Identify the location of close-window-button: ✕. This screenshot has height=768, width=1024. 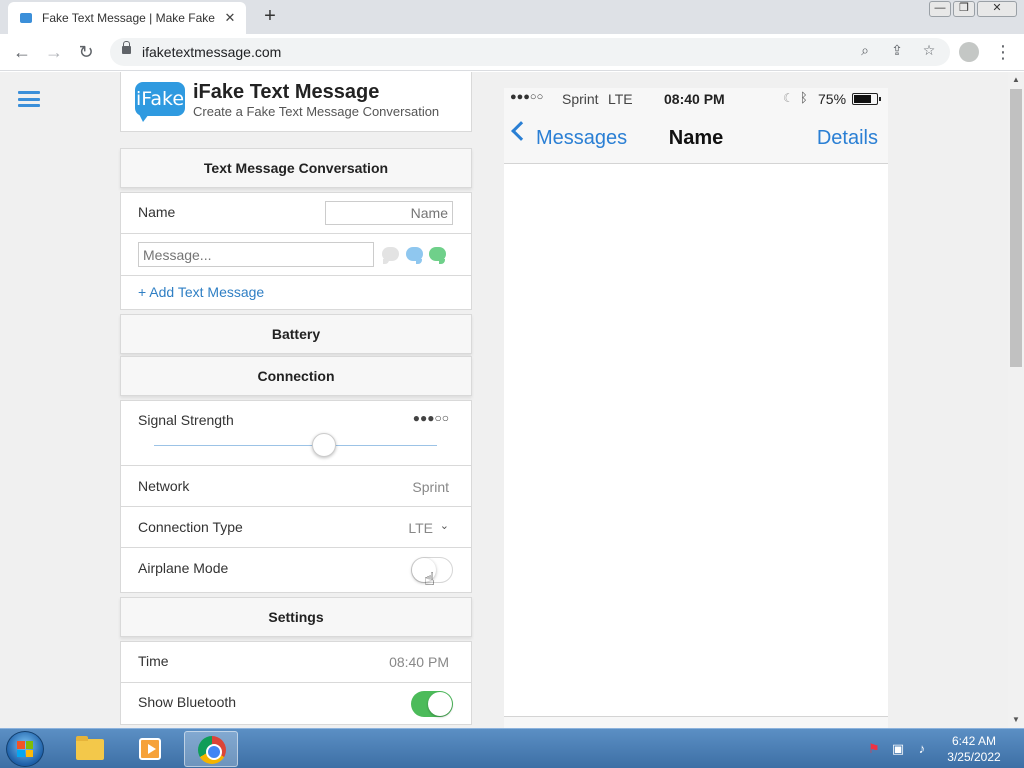
(997, 9).